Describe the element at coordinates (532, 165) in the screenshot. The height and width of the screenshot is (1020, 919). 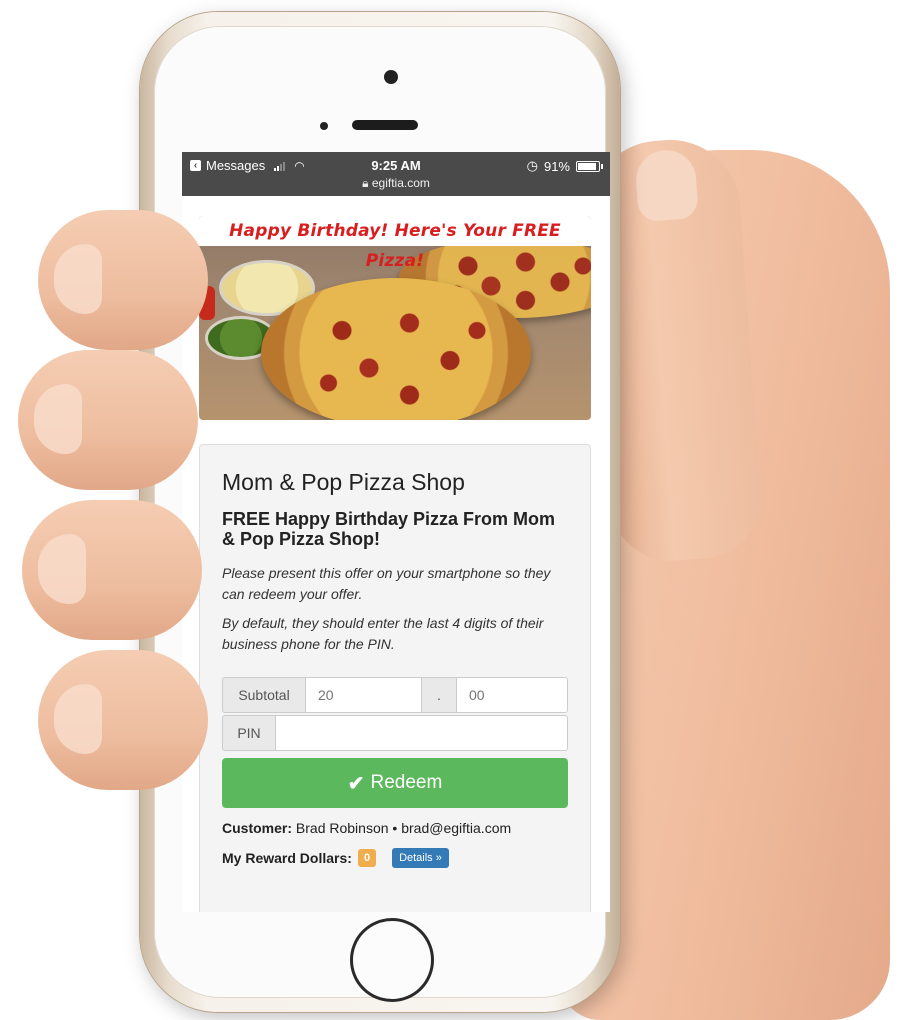
I see `alarm-icon: ◷` at that location.